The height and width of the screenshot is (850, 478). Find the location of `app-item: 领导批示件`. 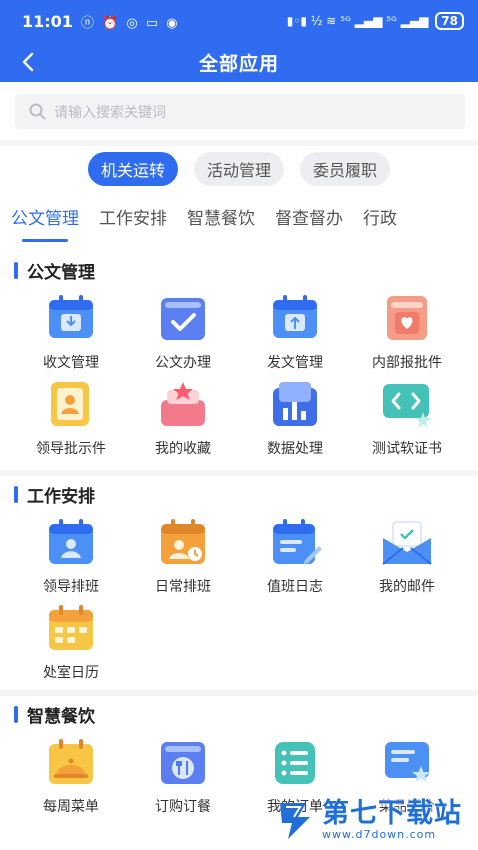

app-item: 领导批示件 is located at coordinates (71, 417).